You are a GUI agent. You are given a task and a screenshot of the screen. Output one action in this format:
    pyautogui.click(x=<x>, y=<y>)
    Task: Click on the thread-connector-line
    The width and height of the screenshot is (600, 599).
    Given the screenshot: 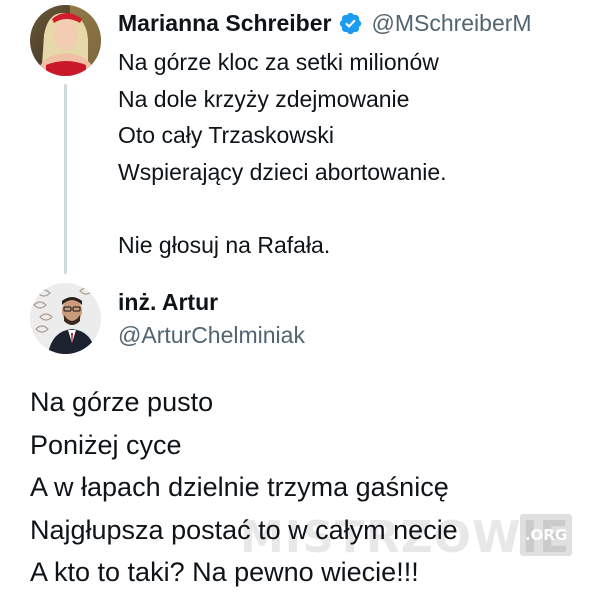 What is the action you would take?
    pyautogui.click(x=65, y=179)
    